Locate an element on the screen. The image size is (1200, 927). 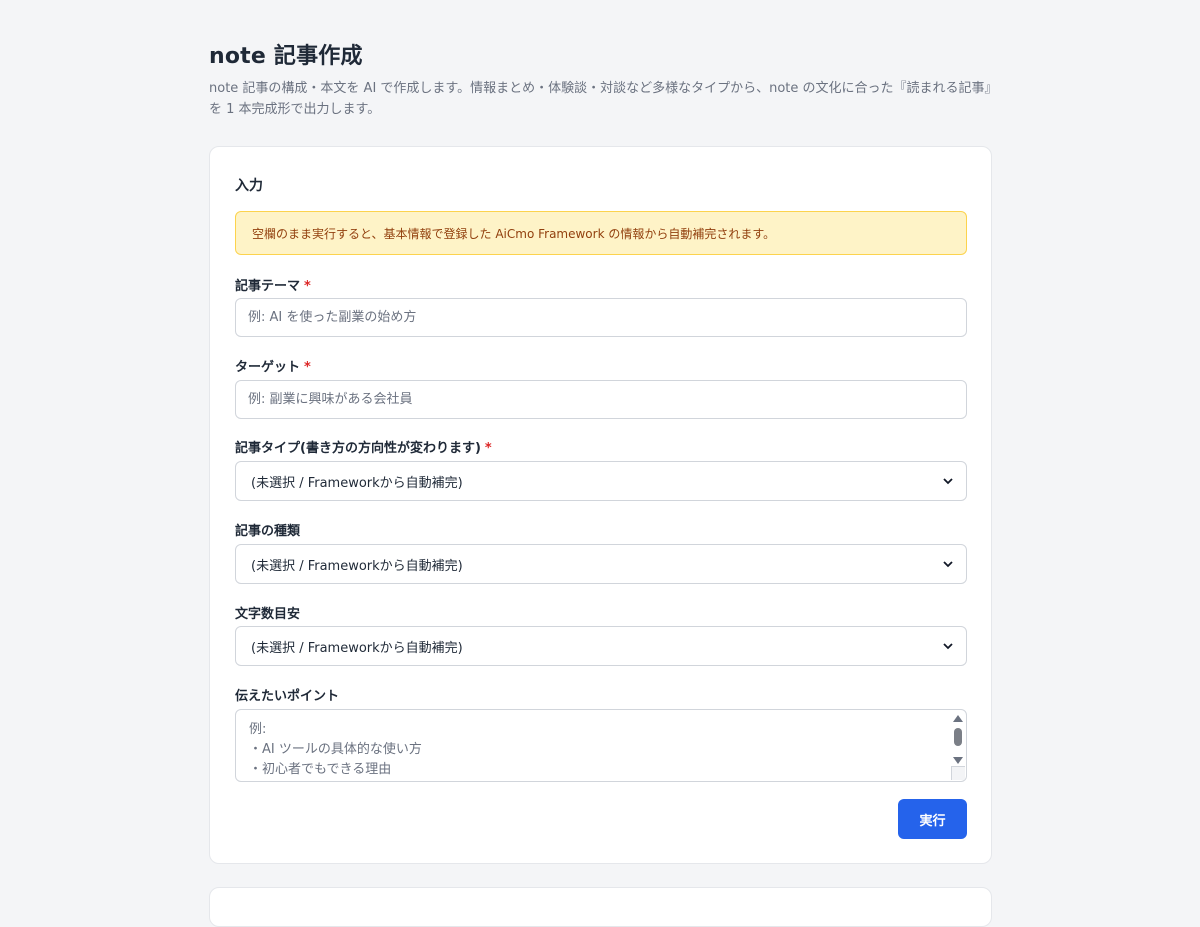
resize-handle-icon is located at coordinates (958, 773).